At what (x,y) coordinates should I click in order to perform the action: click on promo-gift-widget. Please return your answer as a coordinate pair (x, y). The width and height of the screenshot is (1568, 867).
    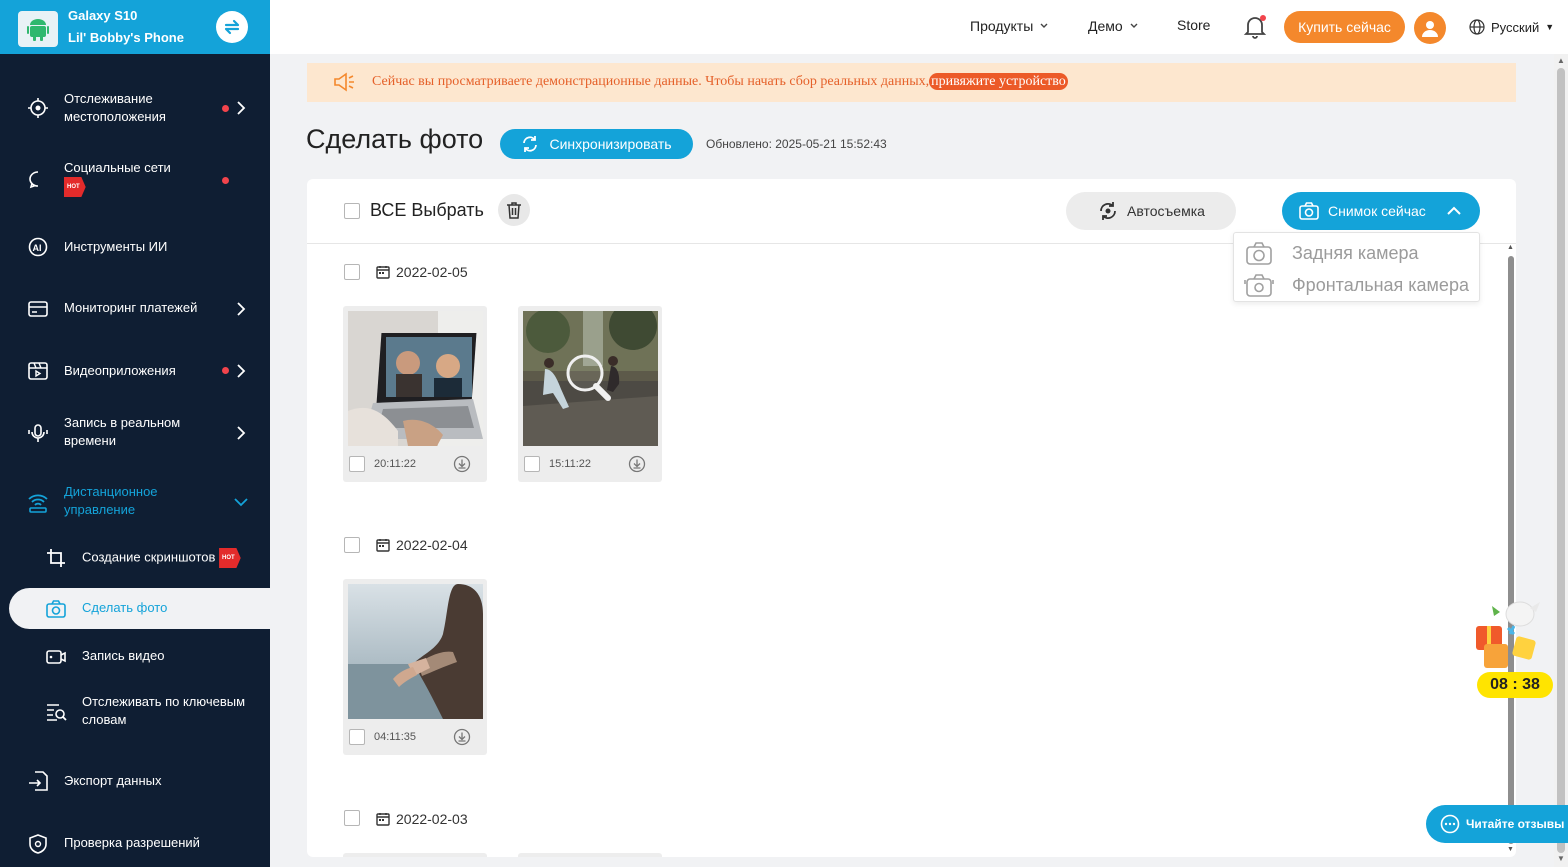
    Looking at the image, I should click on (1512, 635).